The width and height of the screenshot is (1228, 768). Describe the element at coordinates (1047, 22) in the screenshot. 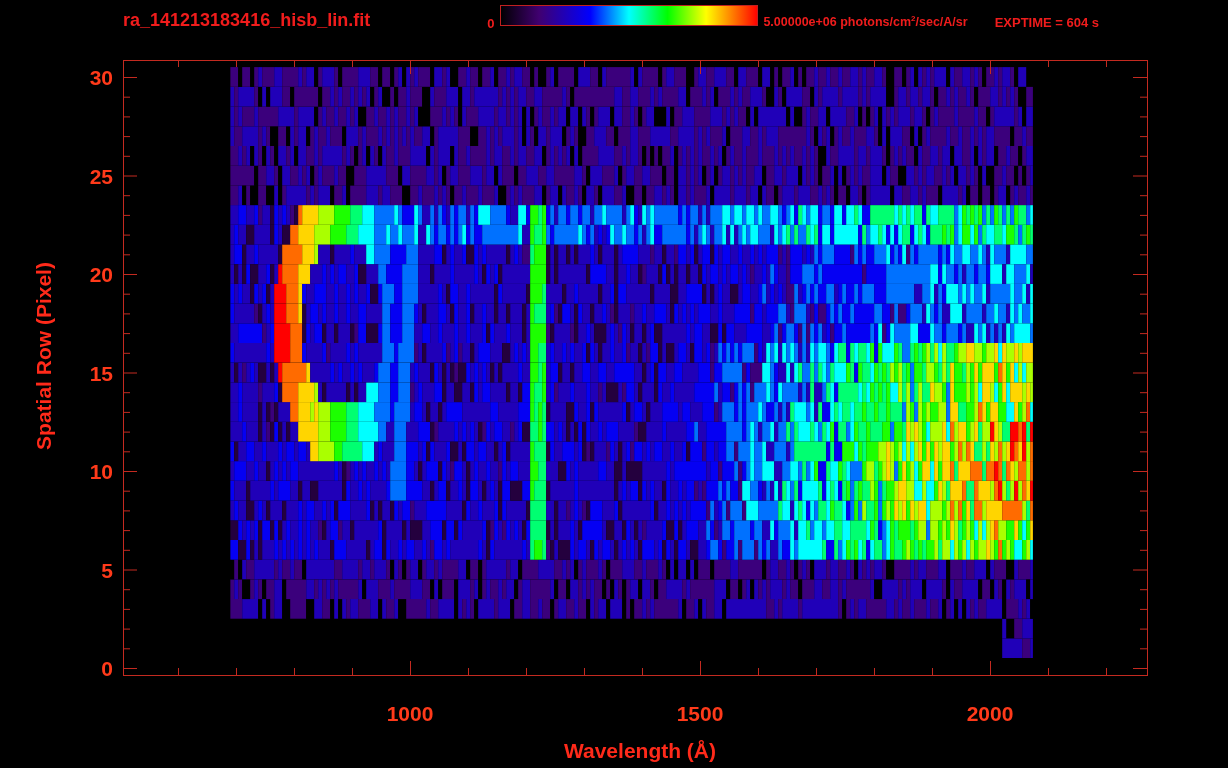

I see `exposure-time: EXPTIME = 604 s` at that location.